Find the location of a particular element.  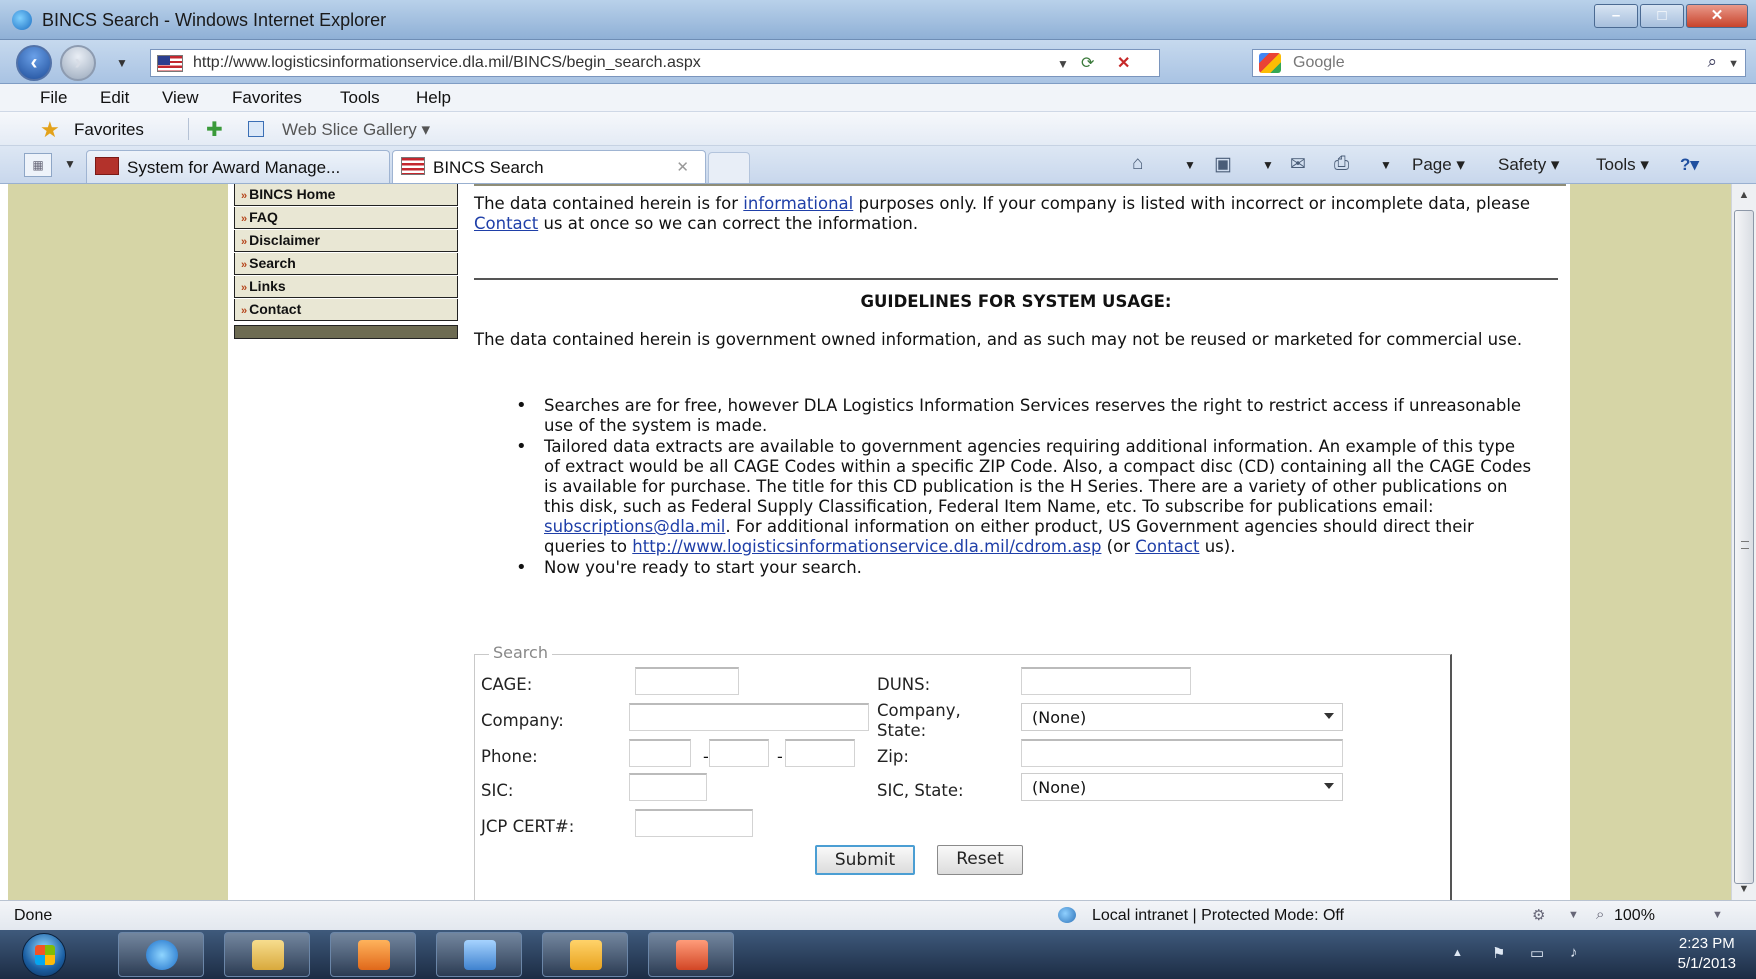

taskbar-file-explorer is located at coordinates (267, 954).